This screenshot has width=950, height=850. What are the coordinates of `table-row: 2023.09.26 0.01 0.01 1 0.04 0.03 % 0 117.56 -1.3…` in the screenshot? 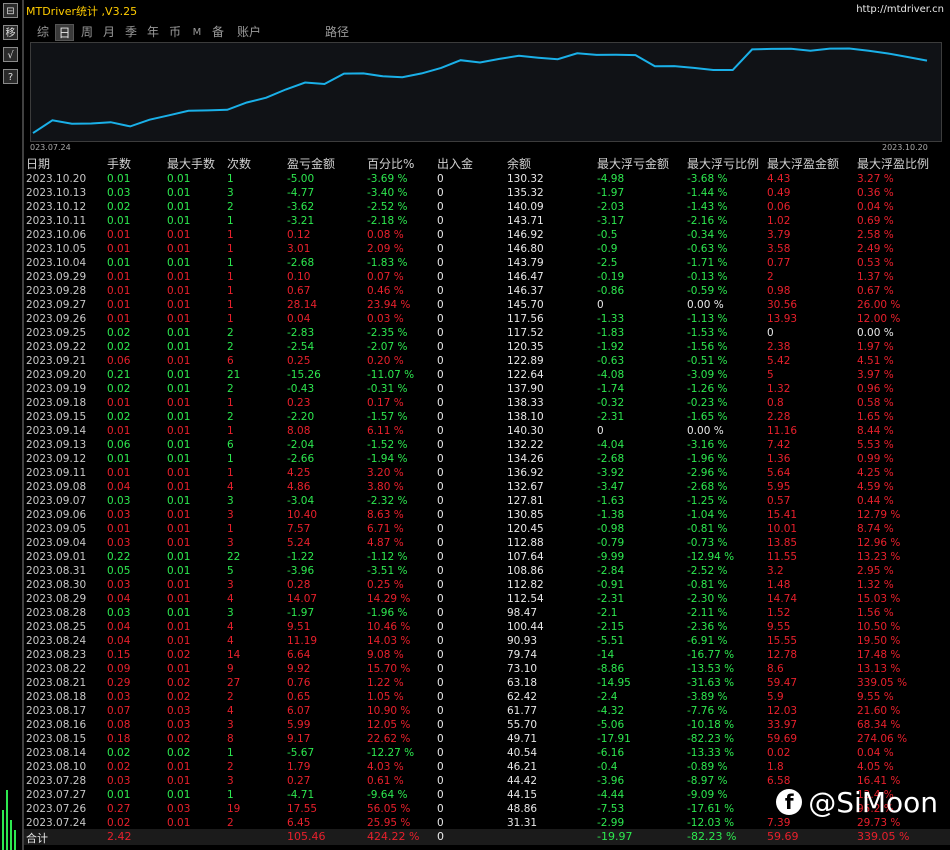 It's located at (487, 319).